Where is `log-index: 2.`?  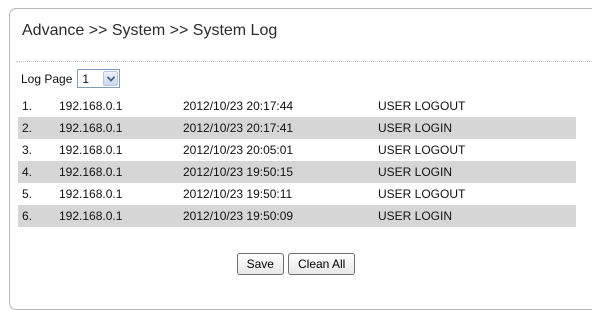 log-index: 2. is located at coordinates (38, 128).